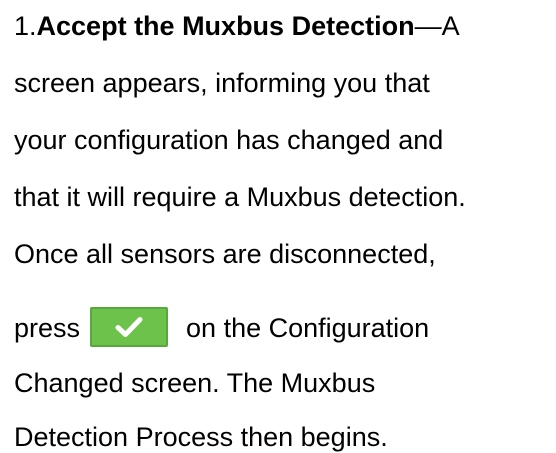  I want to click on step-text-line-7: Changed screen. The Muxbus, so click(195, 383).